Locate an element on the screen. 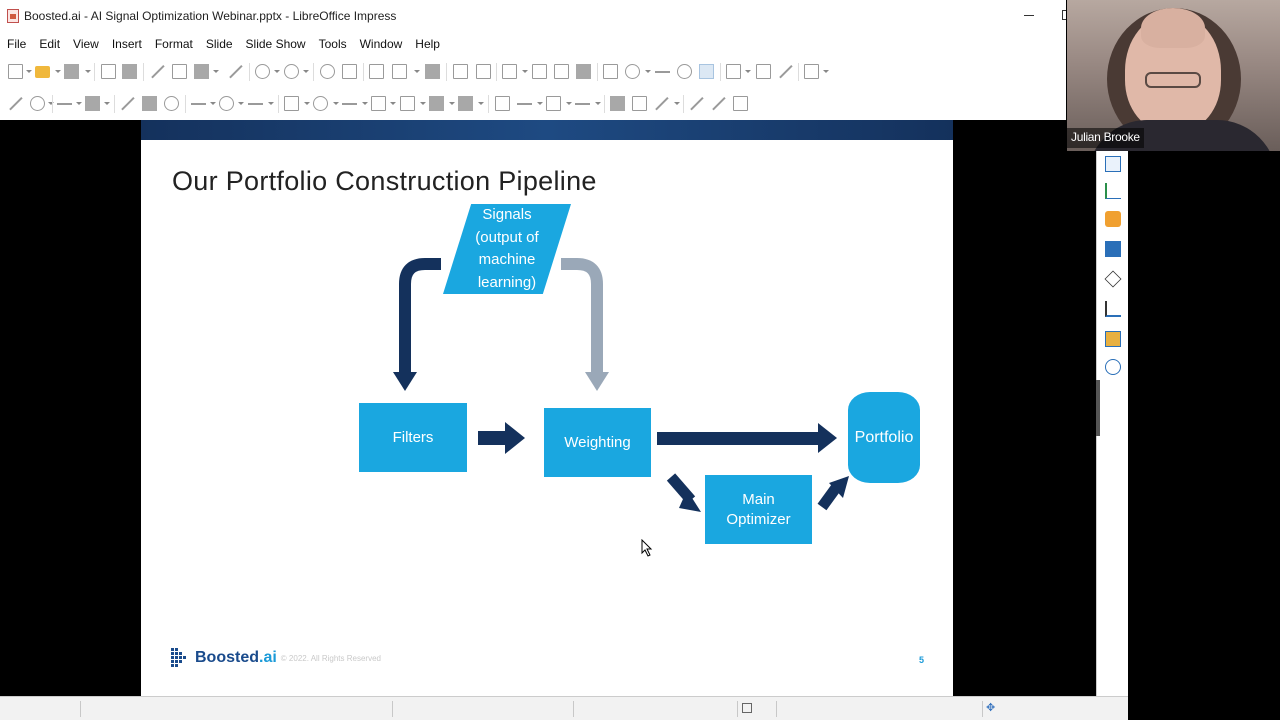  basic-shapes-icon is located at coordinates (291, 103).